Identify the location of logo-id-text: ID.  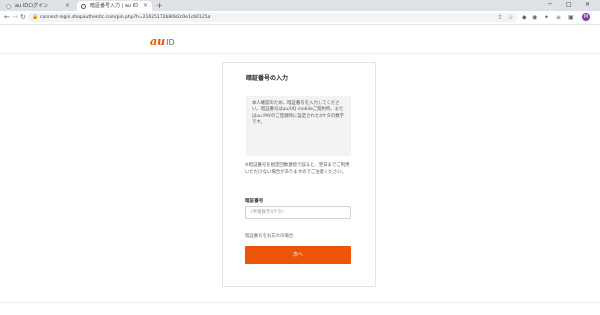
(170, 42).